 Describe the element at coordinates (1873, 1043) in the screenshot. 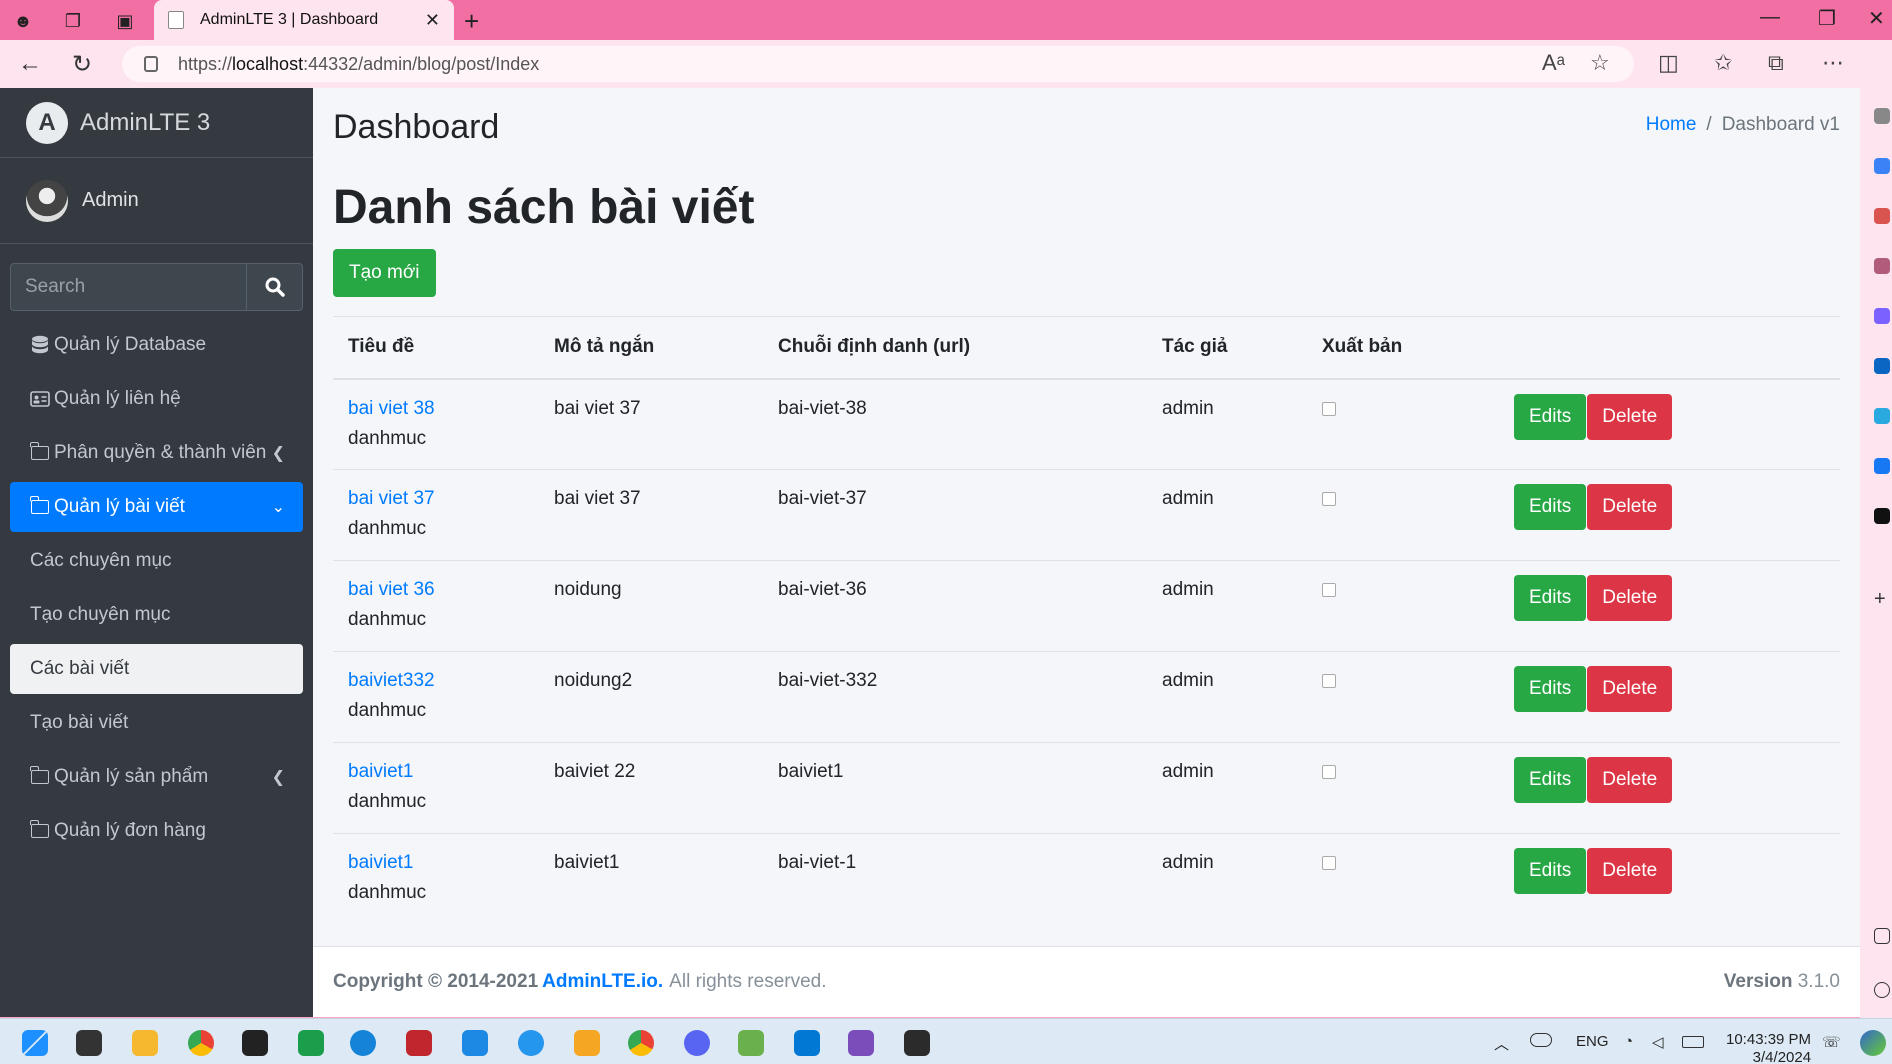

I see `copilot-taskbar-icon` at that location.